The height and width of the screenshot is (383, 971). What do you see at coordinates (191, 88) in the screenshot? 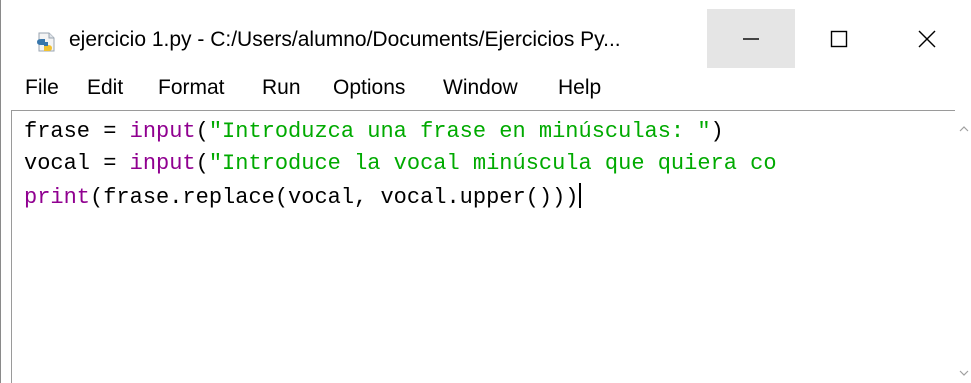
I see `menu-format: Format` at bounding box center [191, 88].